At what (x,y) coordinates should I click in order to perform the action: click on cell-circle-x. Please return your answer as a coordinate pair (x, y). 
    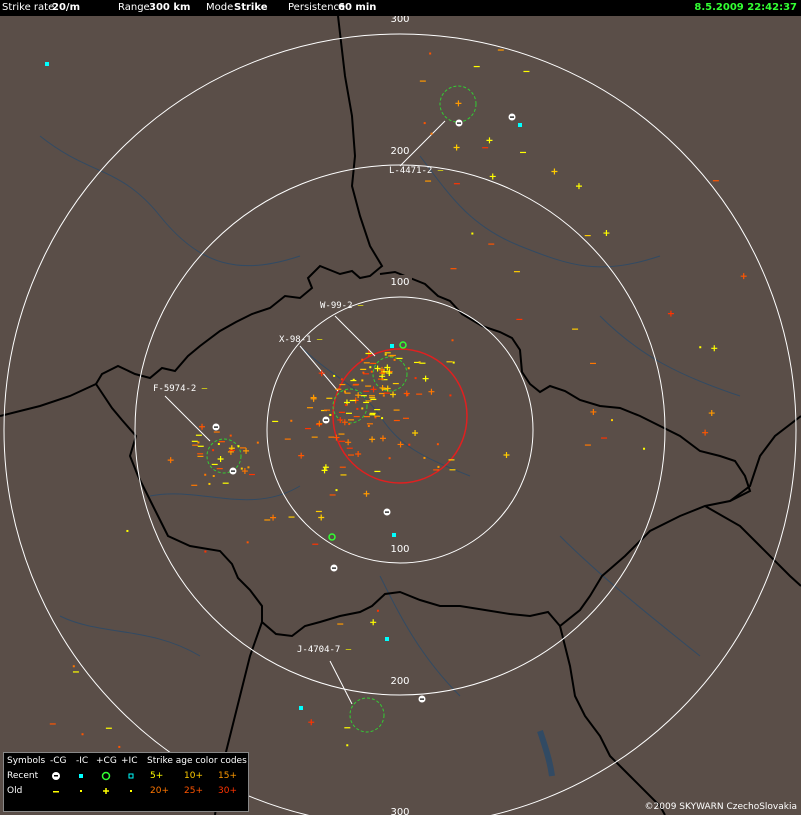
    Looking at the image, I should click on (350, 406).